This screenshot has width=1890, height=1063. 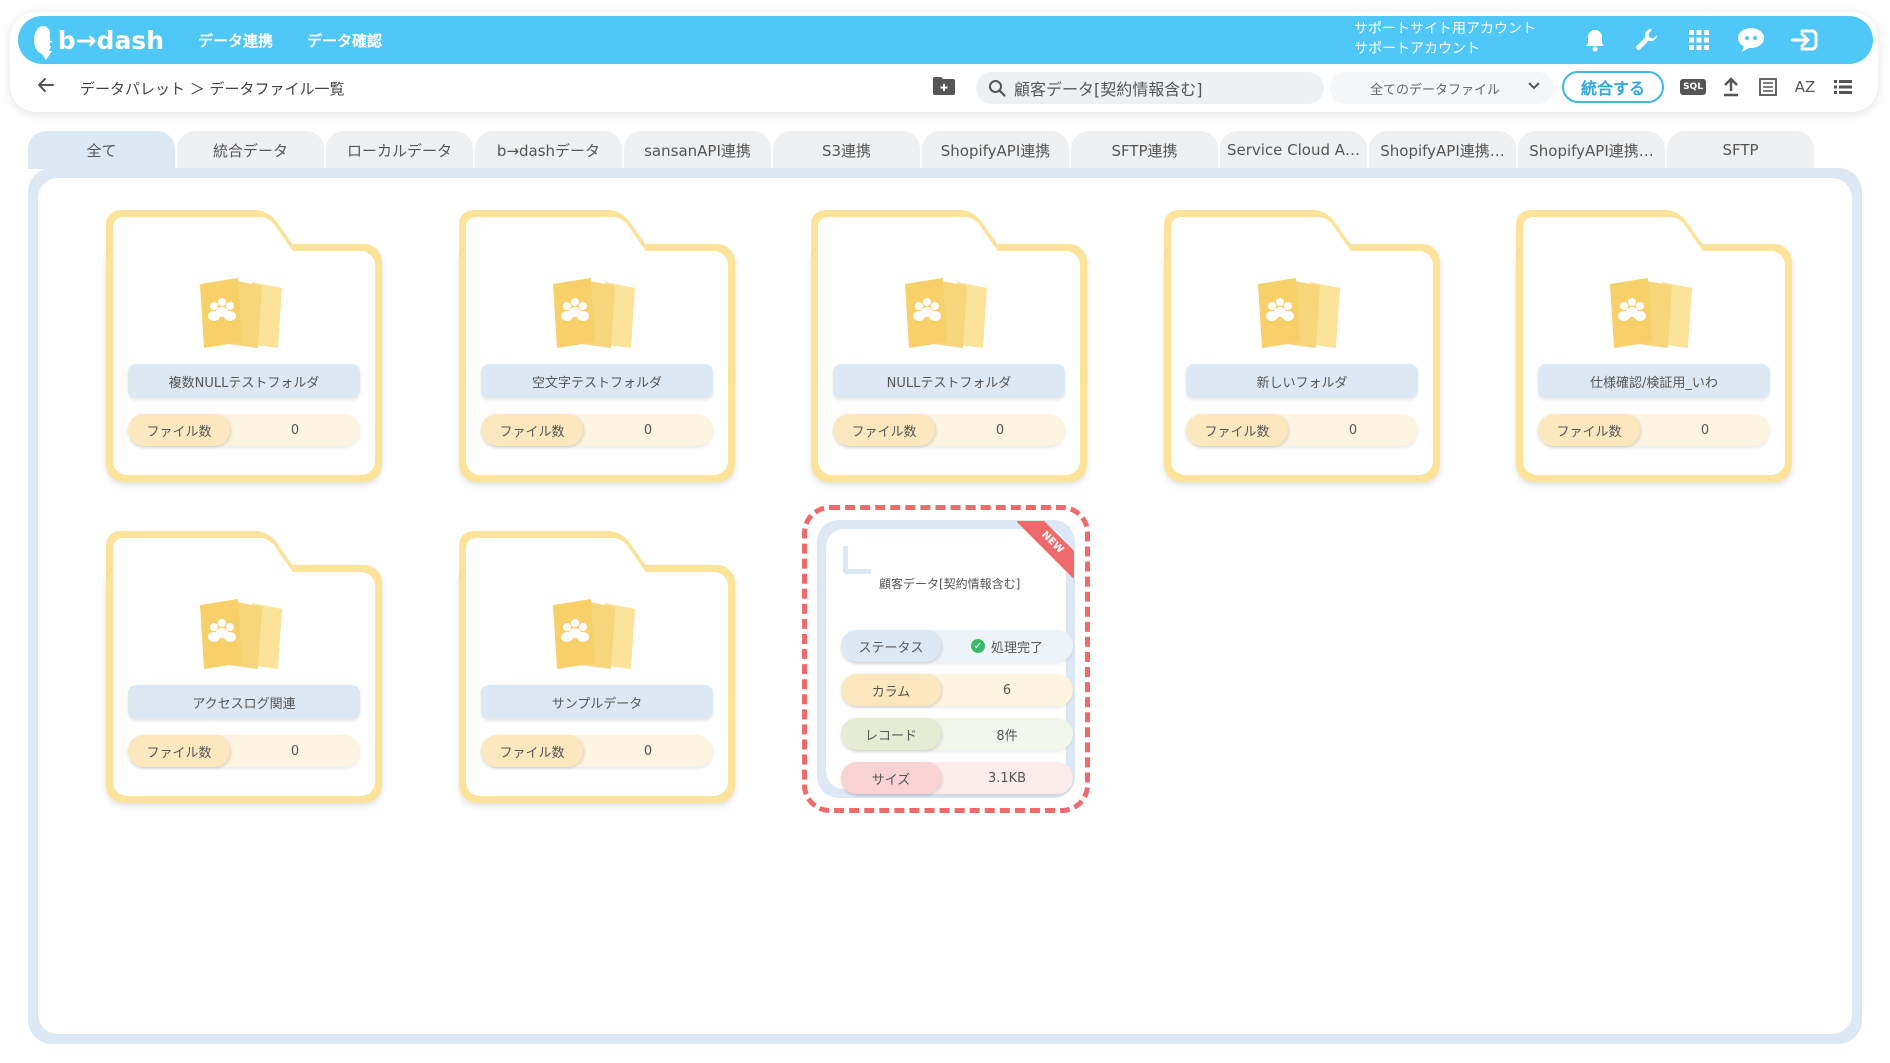 What do you see at coordinates (1613, 87) in the screenshot?
I see `merge-button: 統合する` at bounding box center [1613, 87].